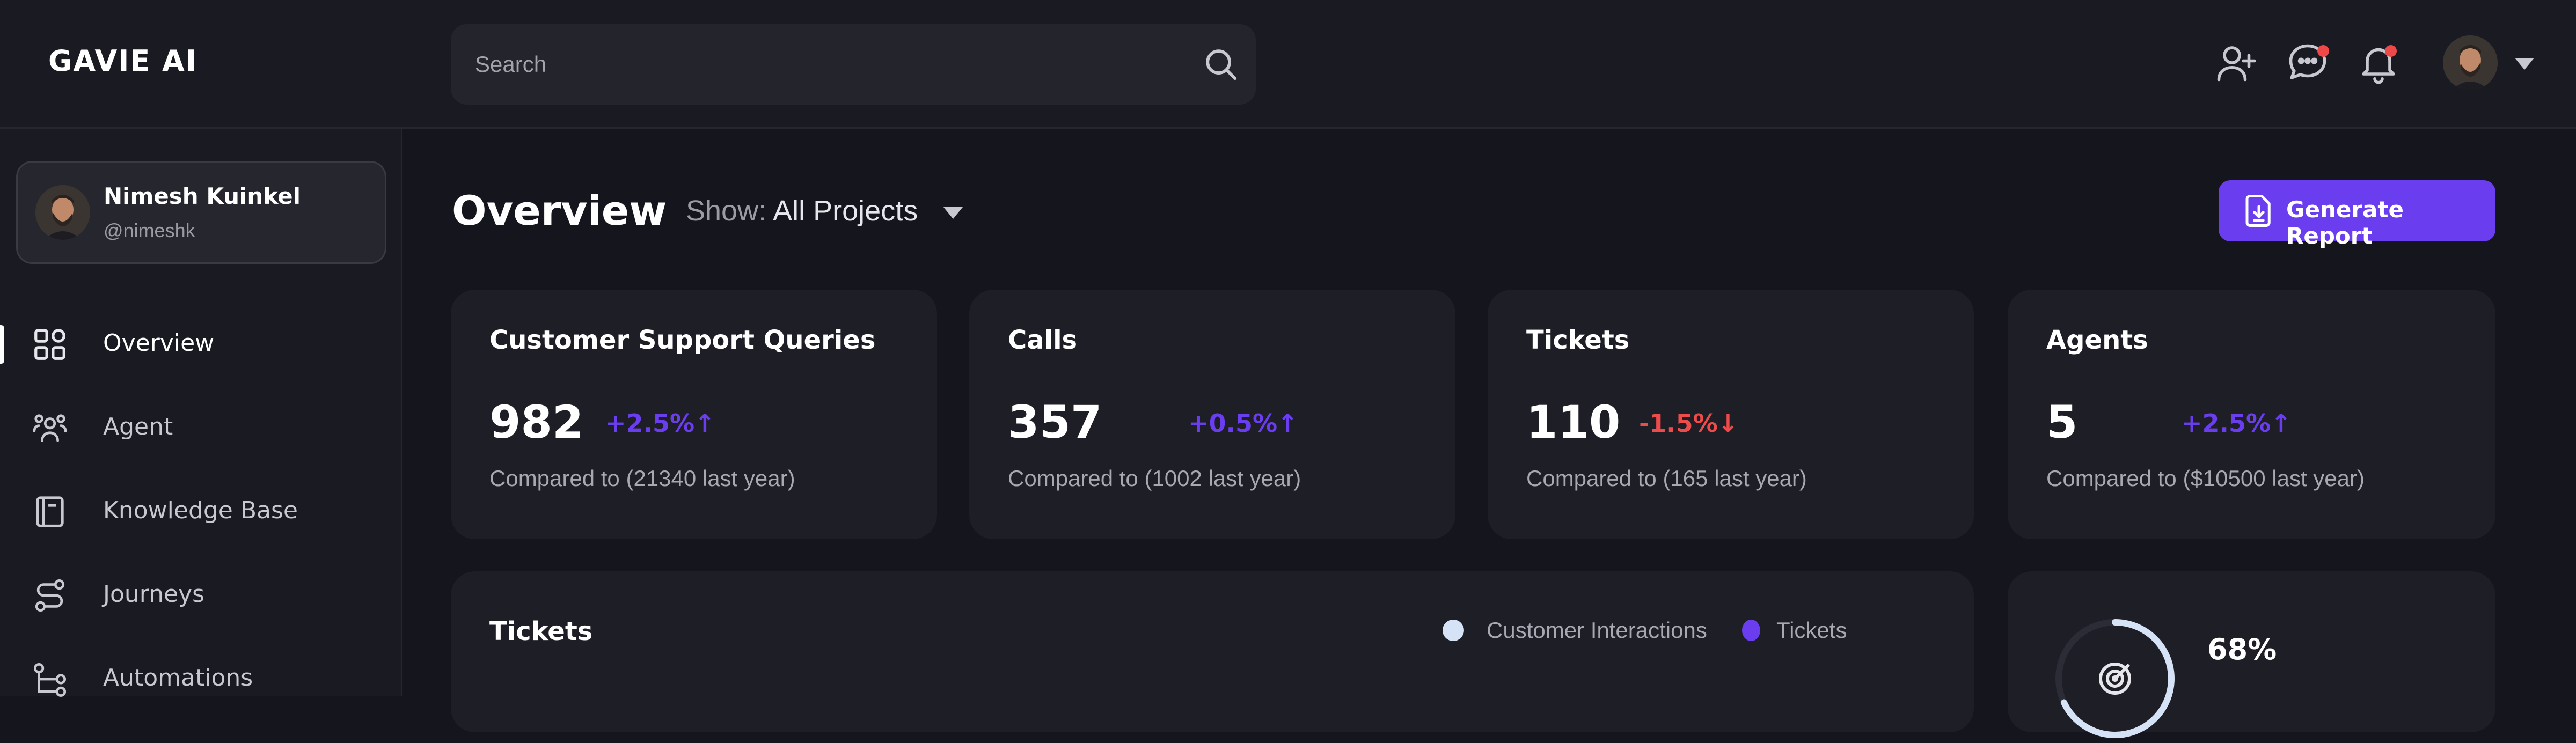 This screenshot has height=743, width=2576. Describe the element at coordinates (1212, 651) in the screenshot. I see `tickets-panel: Tickets Customer Interactions Tickets` at that location.